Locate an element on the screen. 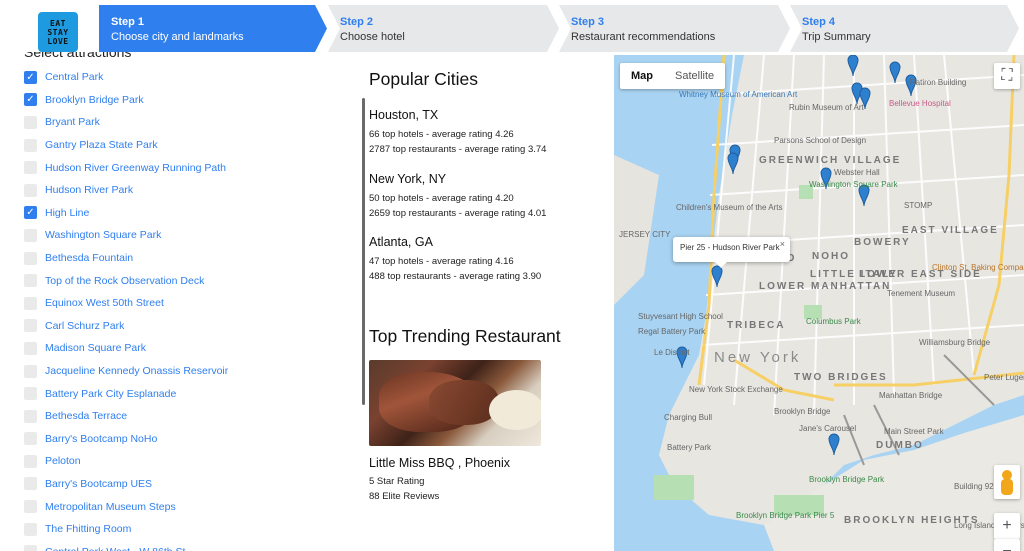 This screenshot has height=551, width=1024. city-name: New York, NY is located at coordinates (408, 179).